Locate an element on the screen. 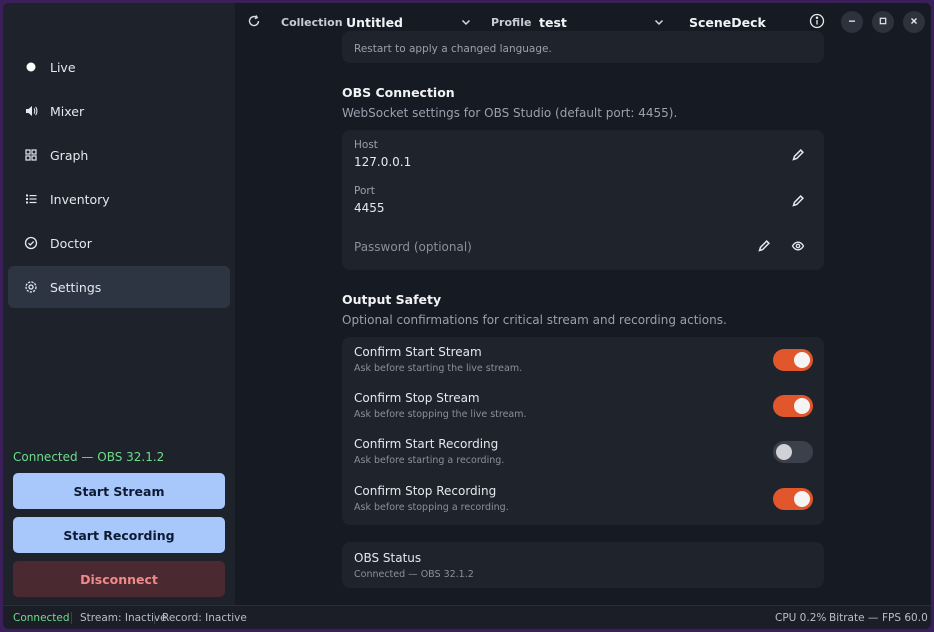 The height and width of the screenshot is (632, 934). start-recording-button: Start Recording is located at coordinates (119, 535).